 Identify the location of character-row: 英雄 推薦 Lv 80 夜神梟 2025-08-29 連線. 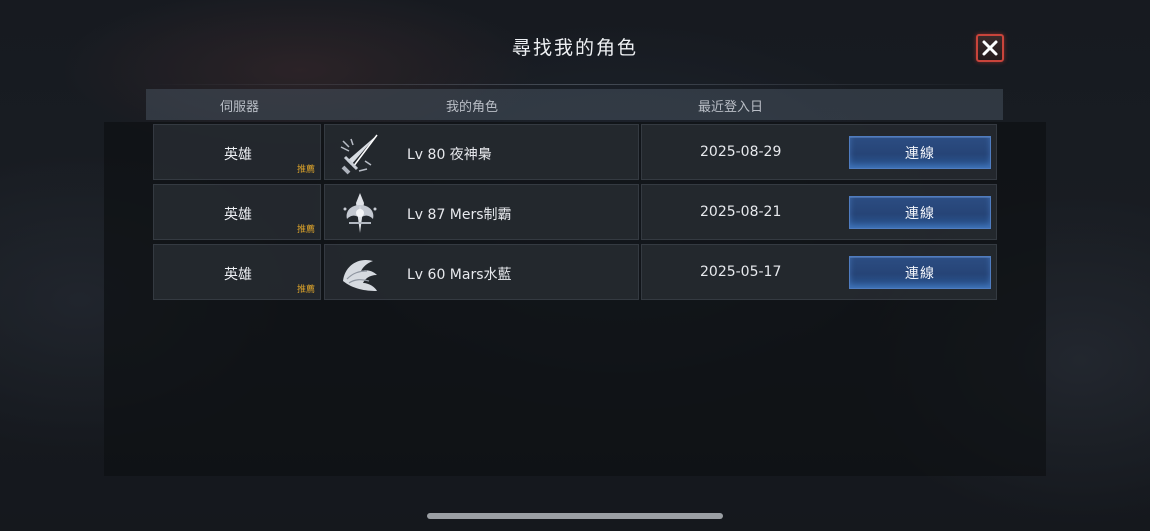
(575, 152).